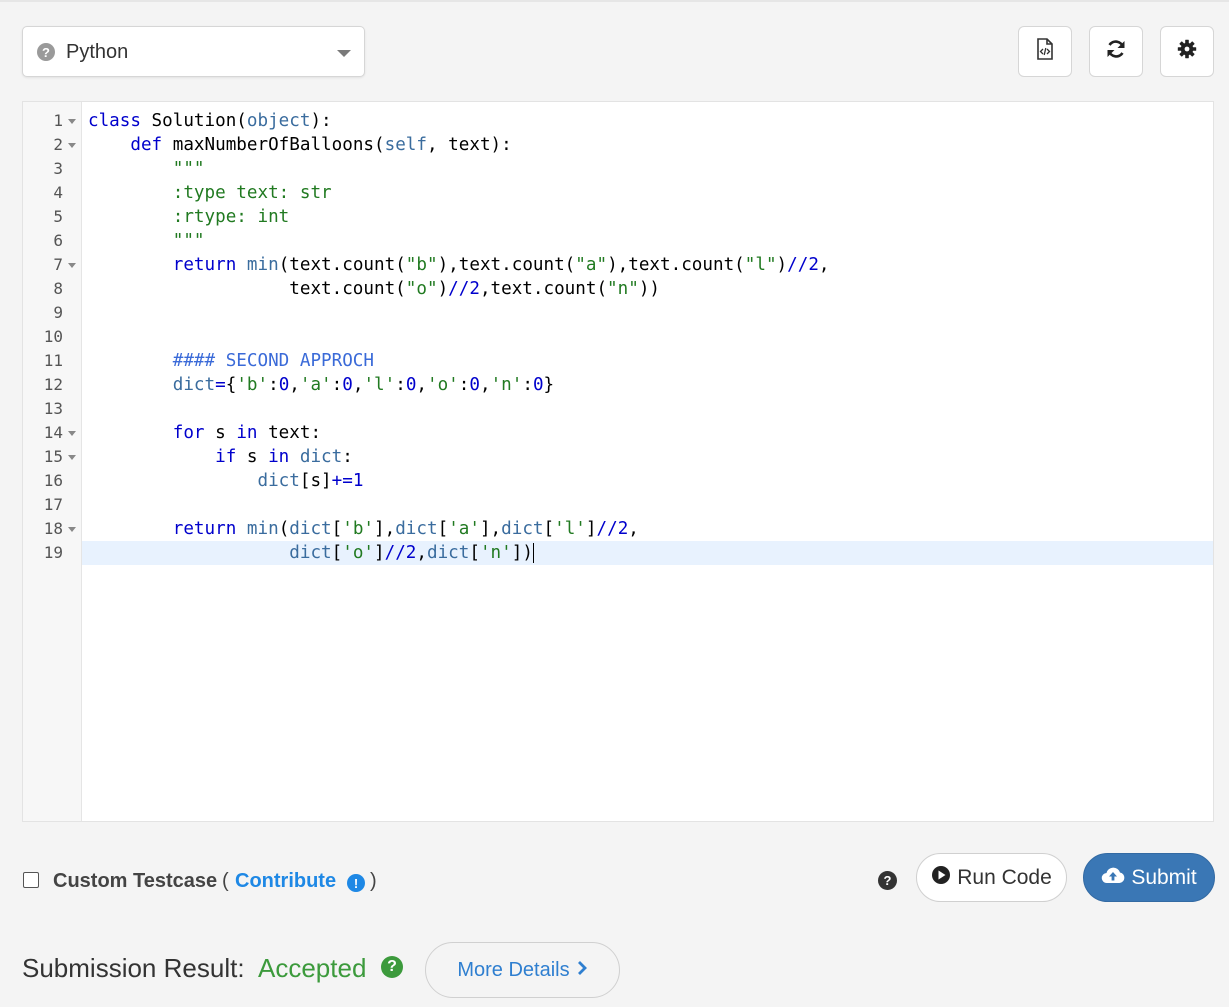  I want to click on close-paren: ), so click(373, 881).